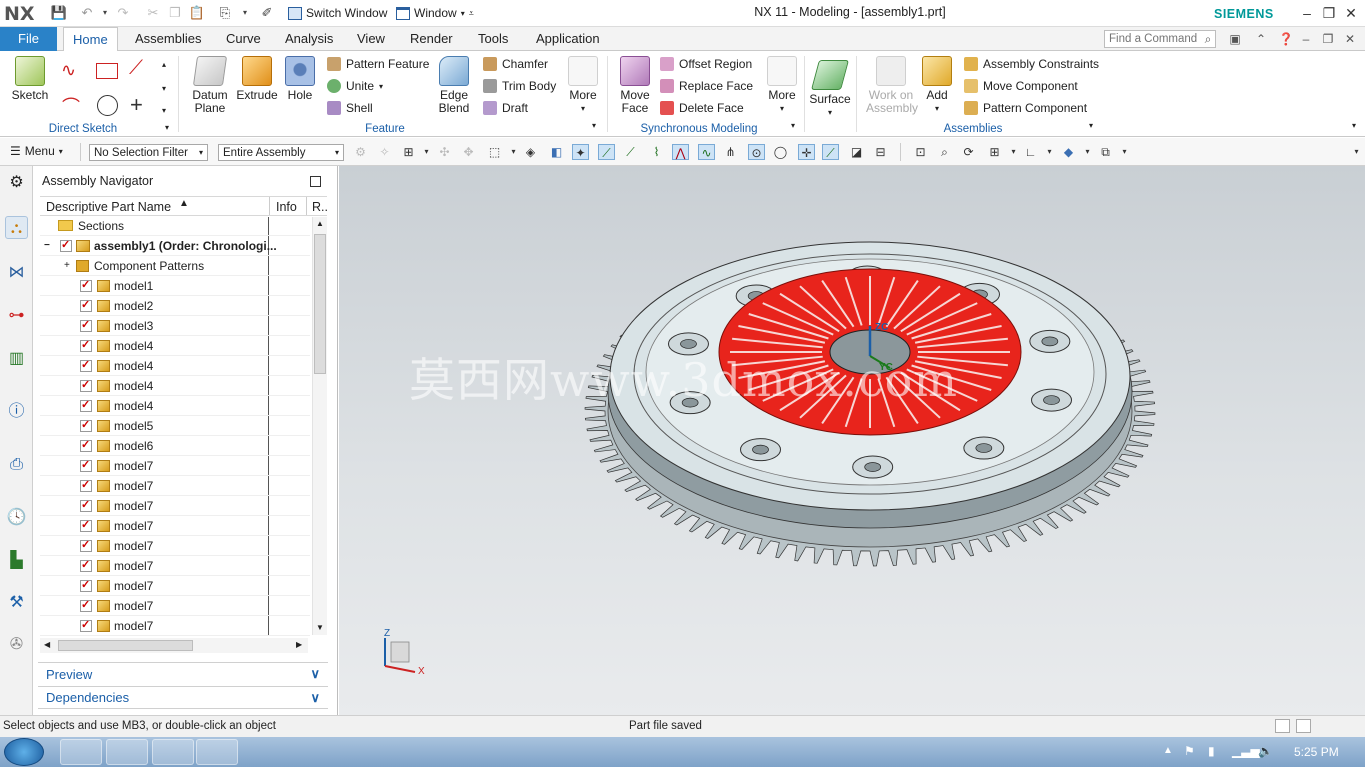 The width and height of the screenshot is (1365, 767). I want to click on profile-icon: ∿, so click(68, 70).